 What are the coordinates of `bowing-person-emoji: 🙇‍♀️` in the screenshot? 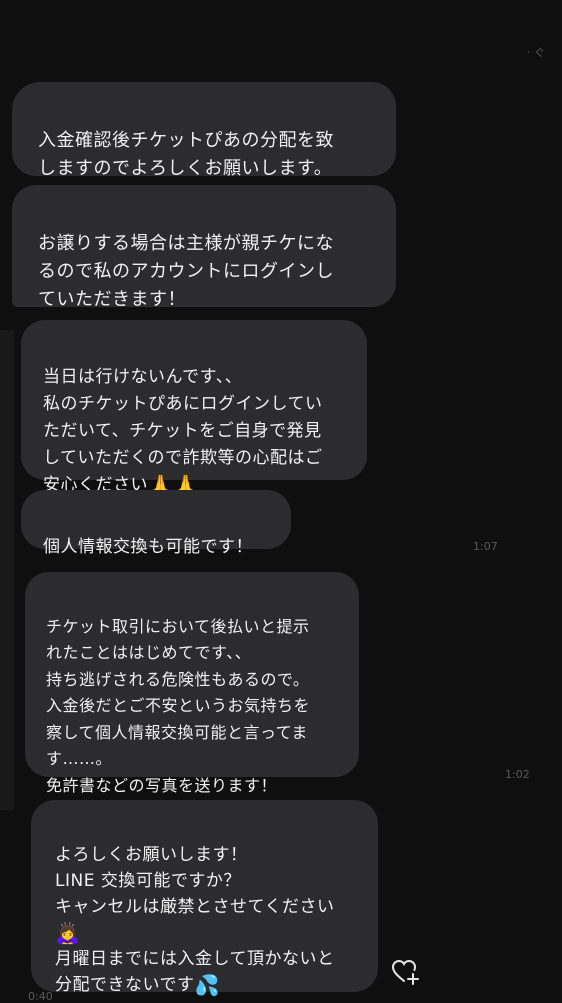 It's located at (68, 933).